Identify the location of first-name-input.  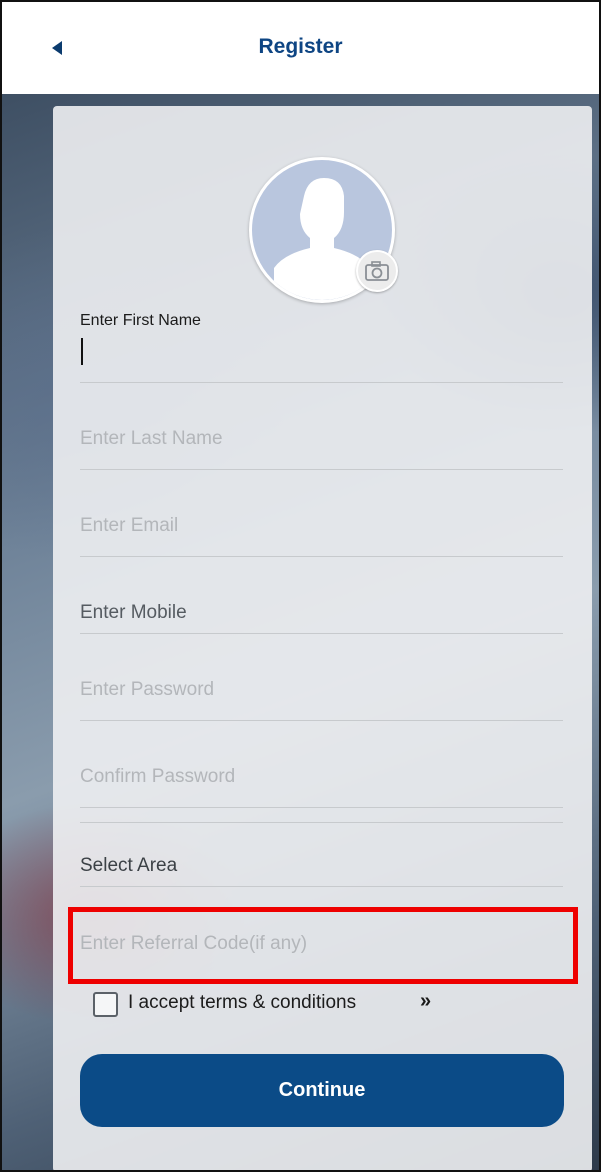
(321, 356).